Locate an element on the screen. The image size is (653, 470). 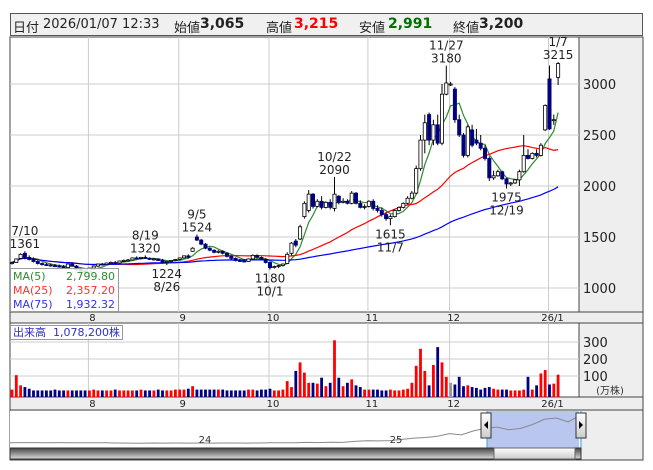
navigator-year-label: 24 is located at coordinates (205, 440).